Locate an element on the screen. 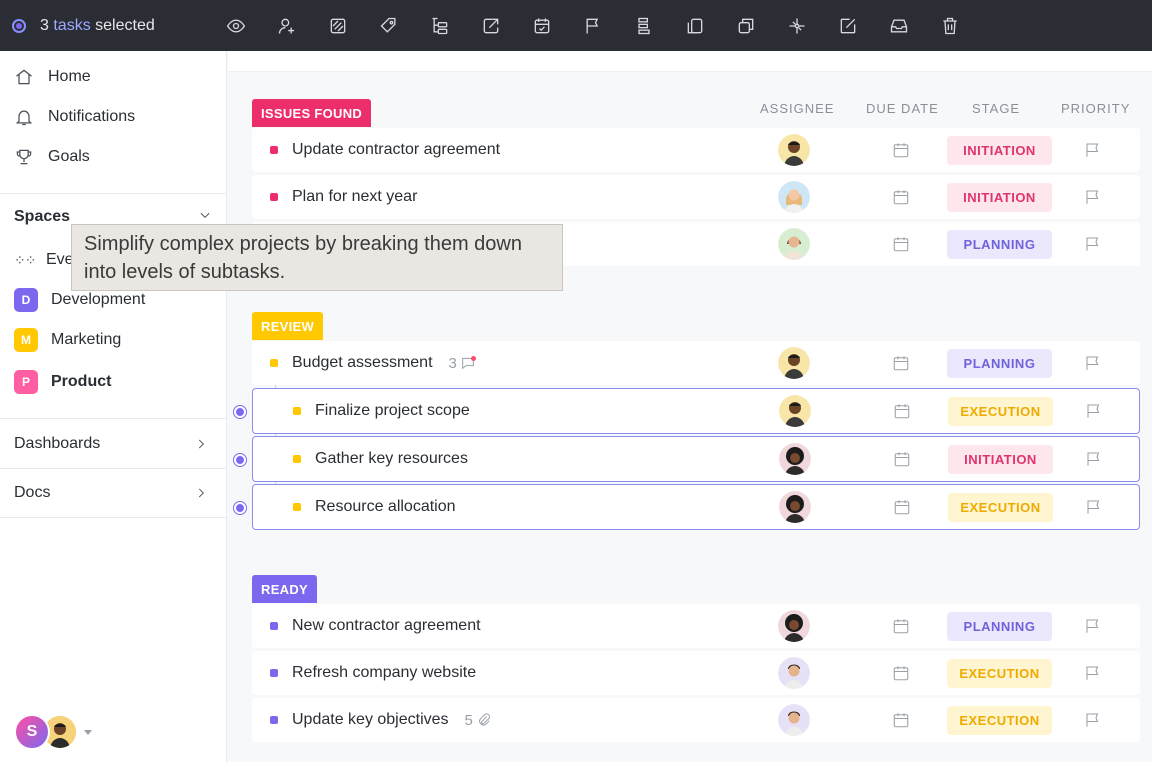 The width and height of the screenshot is (1152, 762). task-name: Budget assessment is located at coordinates (362, 363).